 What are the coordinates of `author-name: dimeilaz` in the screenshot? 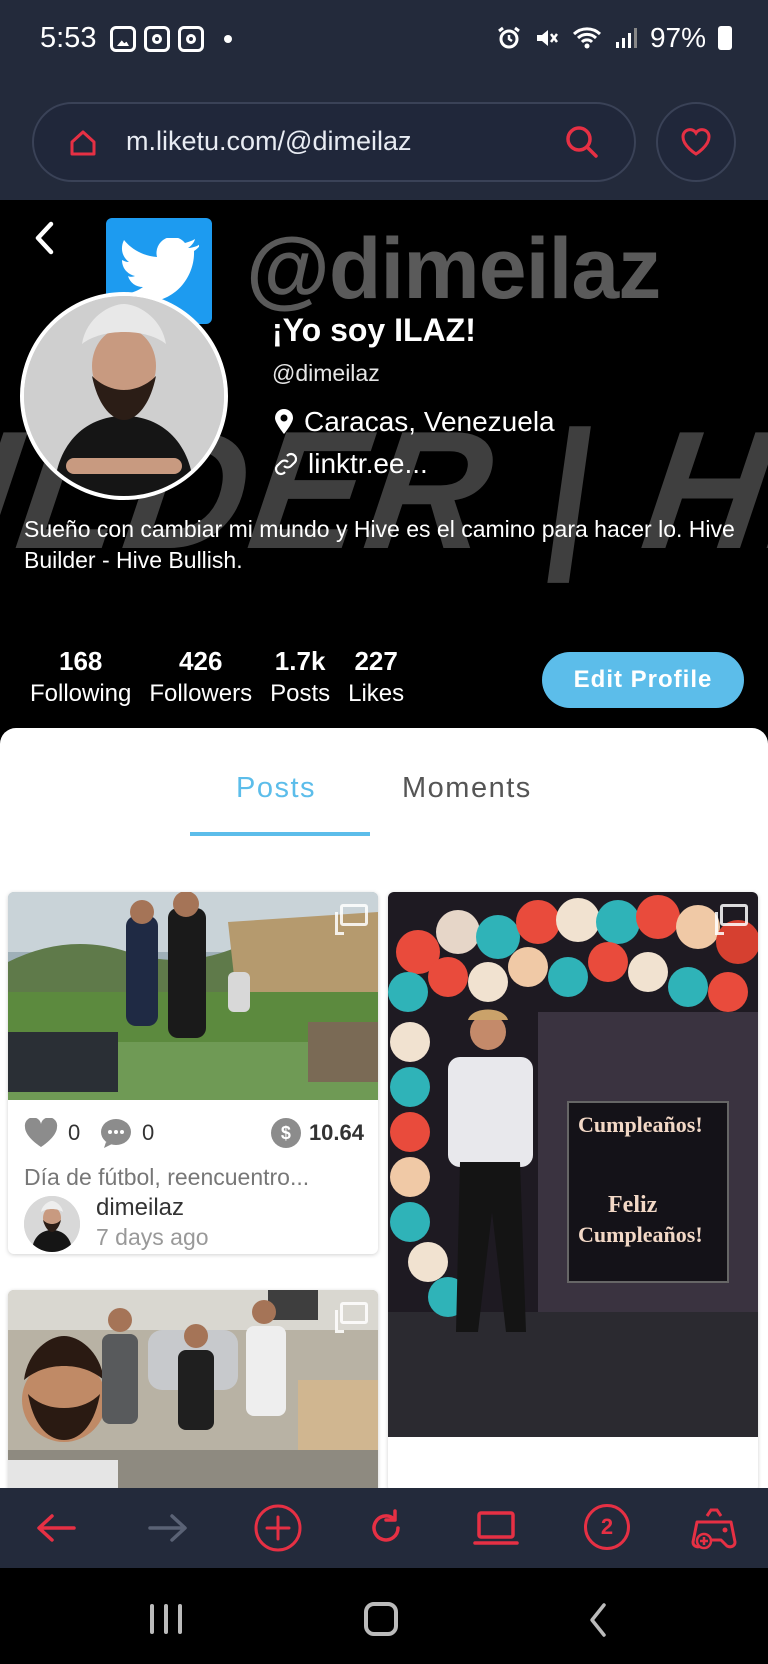 It's located at (140, 1208).